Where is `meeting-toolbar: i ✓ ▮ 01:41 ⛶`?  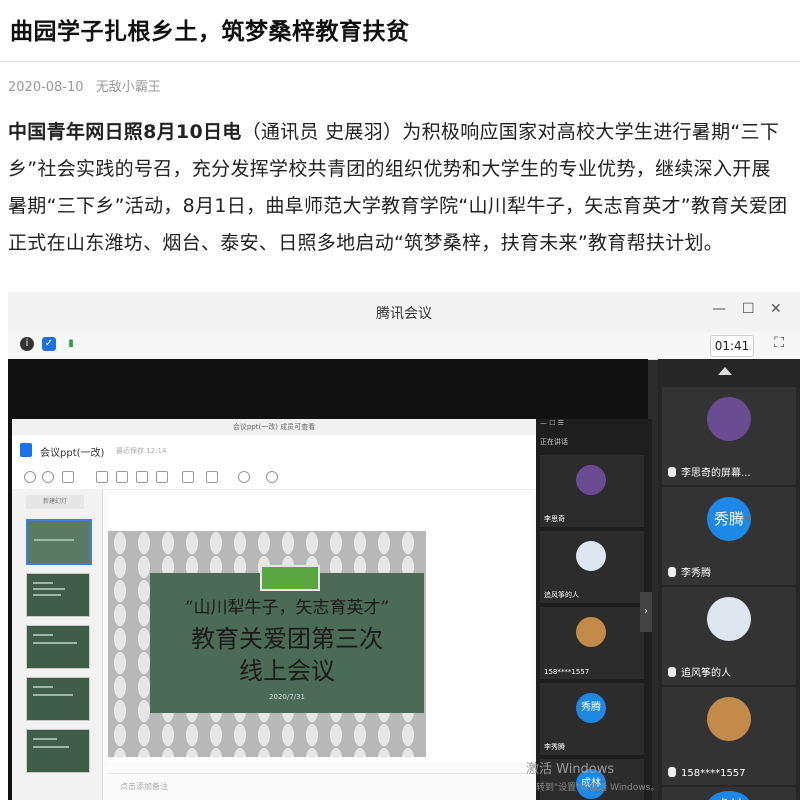
meeting-toolbar: i ✓ ▮ 01:41 ⛶ is located at coordinates (404, 346).